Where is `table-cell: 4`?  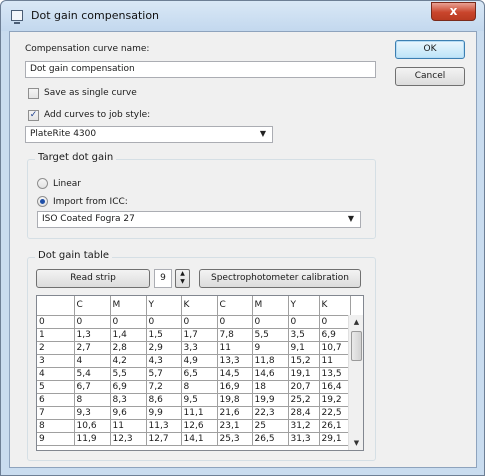
table-cell: 4 is located at coordinates (92, 361).